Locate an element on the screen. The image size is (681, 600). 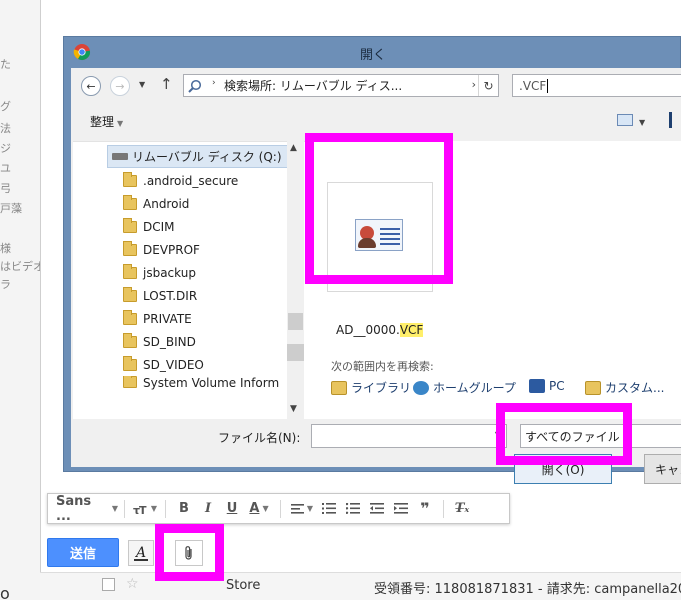
bg-snippet: 戸藻 is located at coordinates (11, 208).